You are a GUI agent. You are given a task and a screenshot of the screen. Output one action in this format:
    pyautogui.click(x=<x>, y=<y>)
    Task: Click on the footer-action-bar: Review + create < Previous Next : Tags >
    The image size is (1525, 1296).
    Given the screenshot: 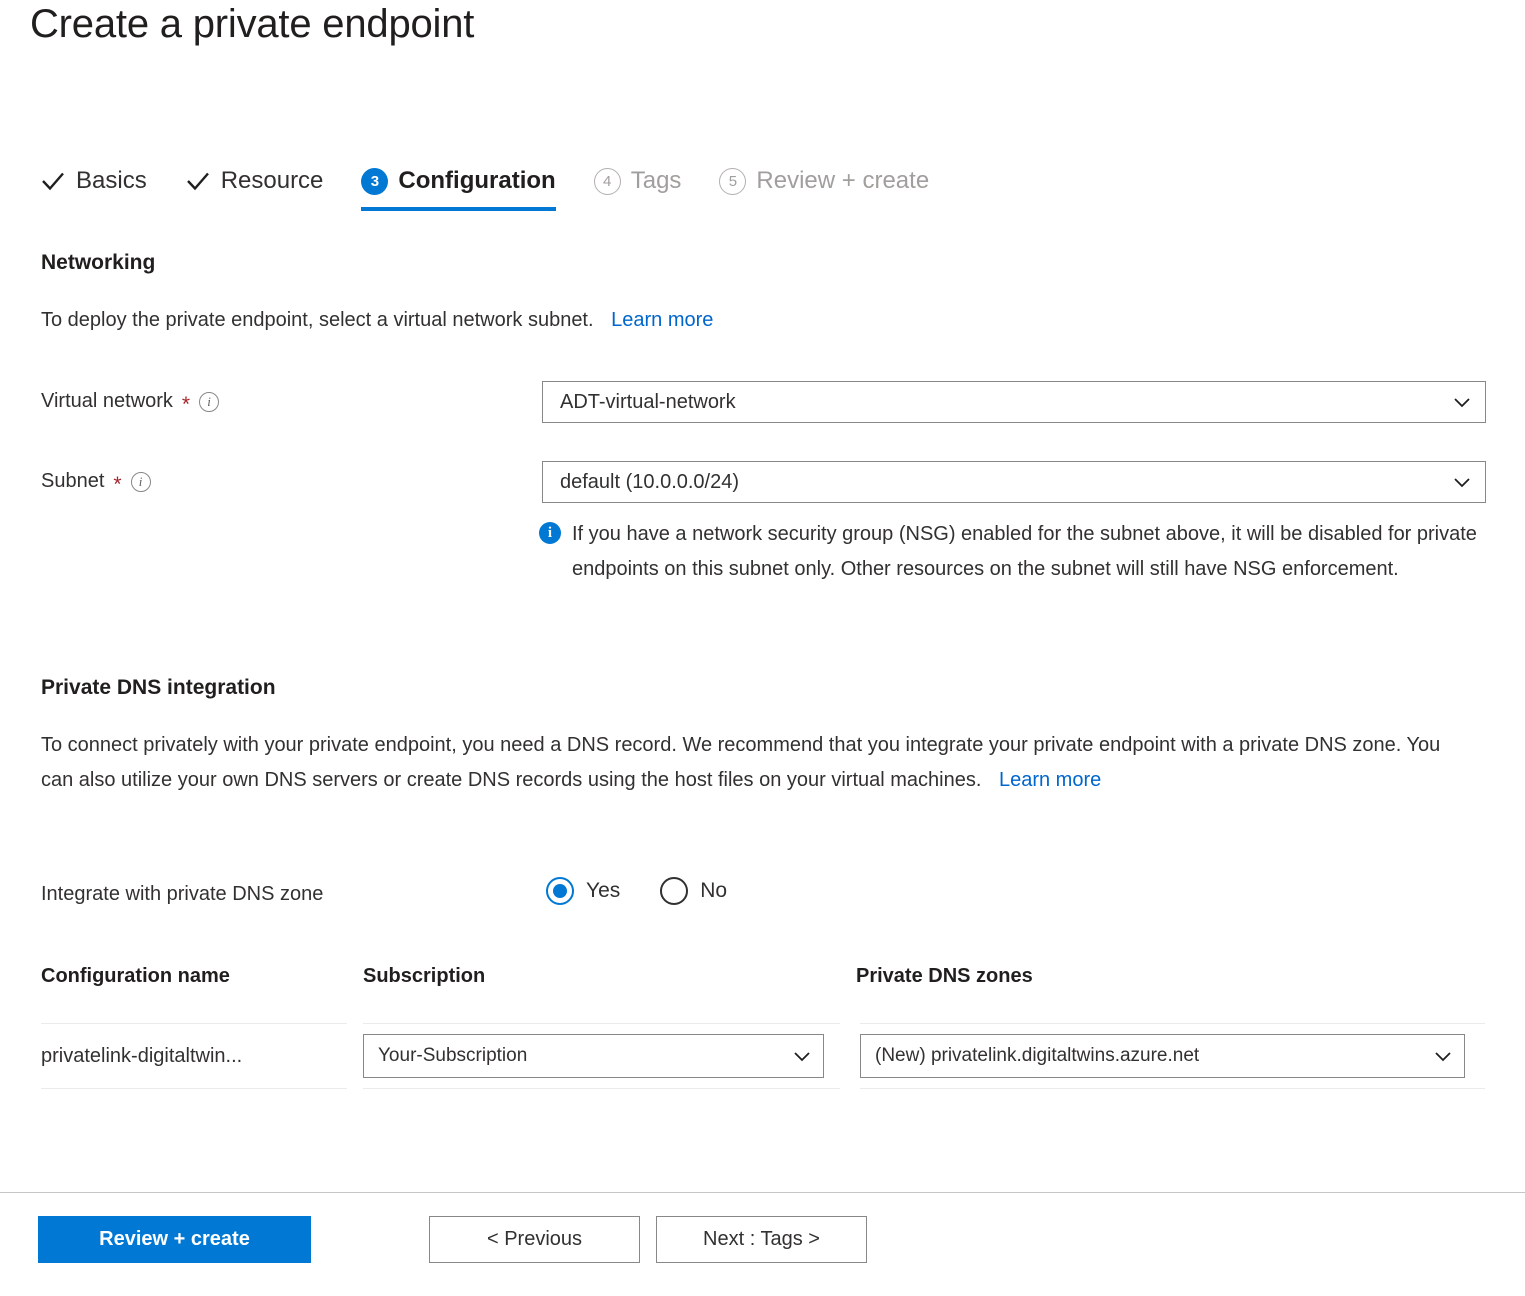 What is the action you would take?
    pyautogui.click(x=460, y=1239)
    